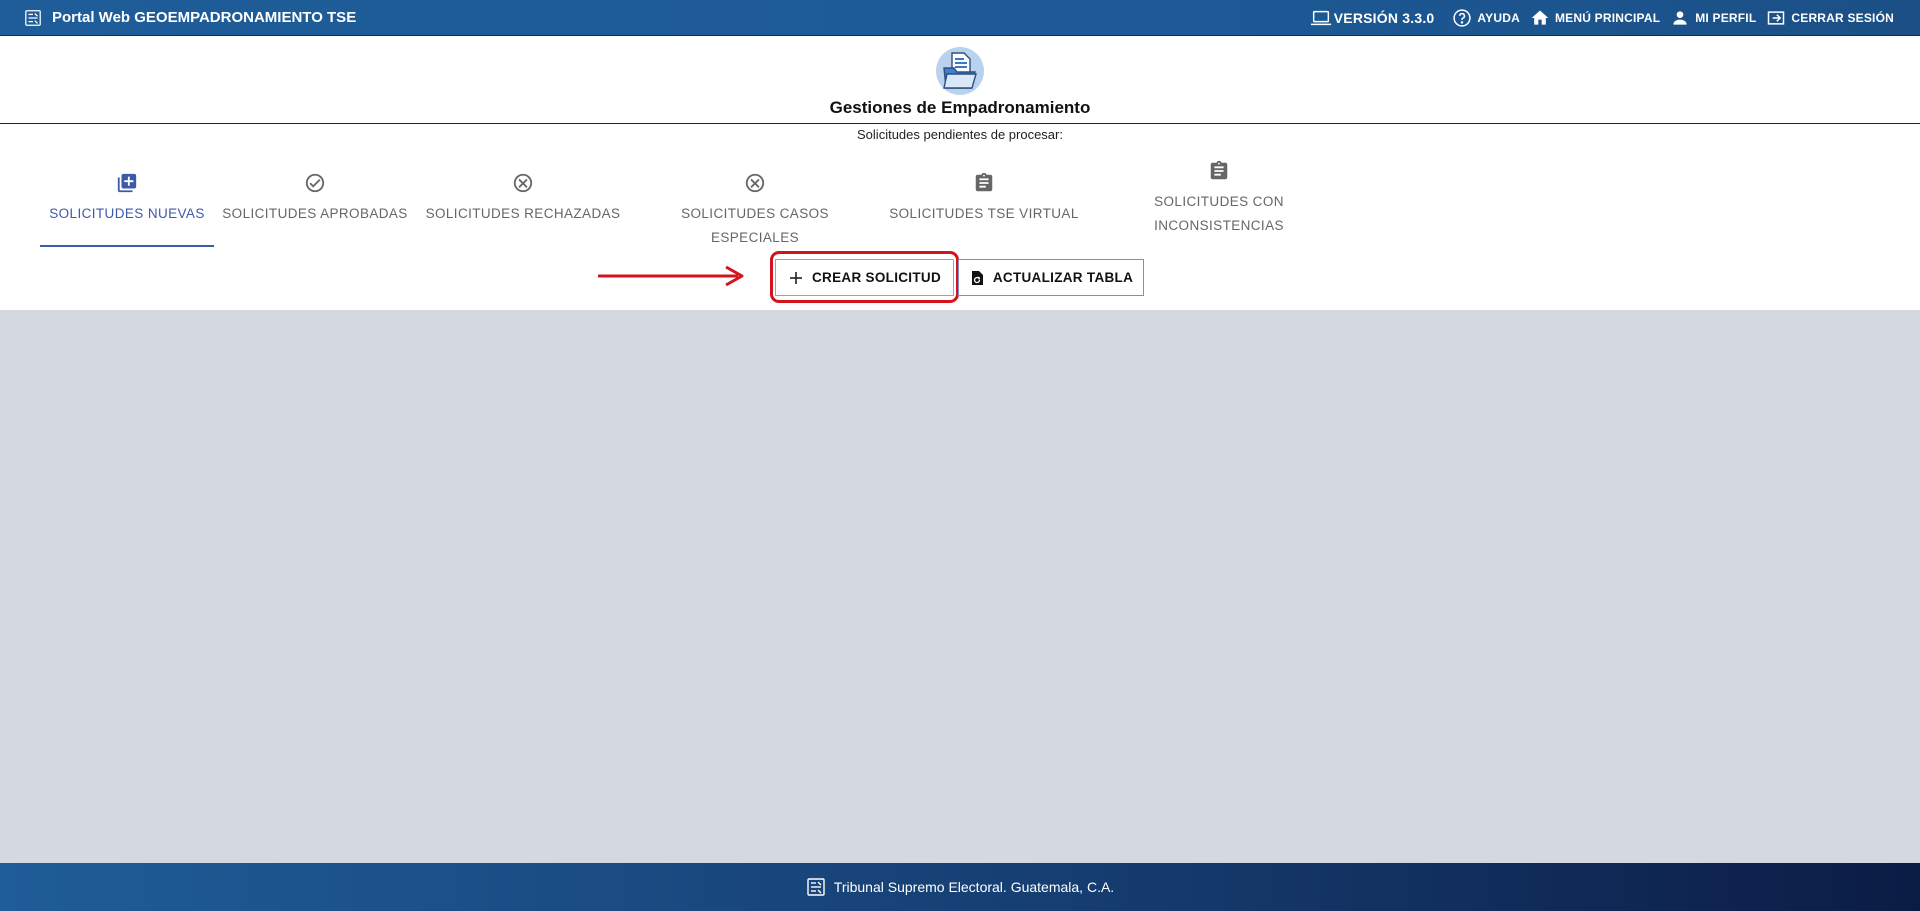  Describe the element at coordinates (1607, 17) in the screenshot. I see `main-menu-label: MENÚ PRINCIPAL` at that location.